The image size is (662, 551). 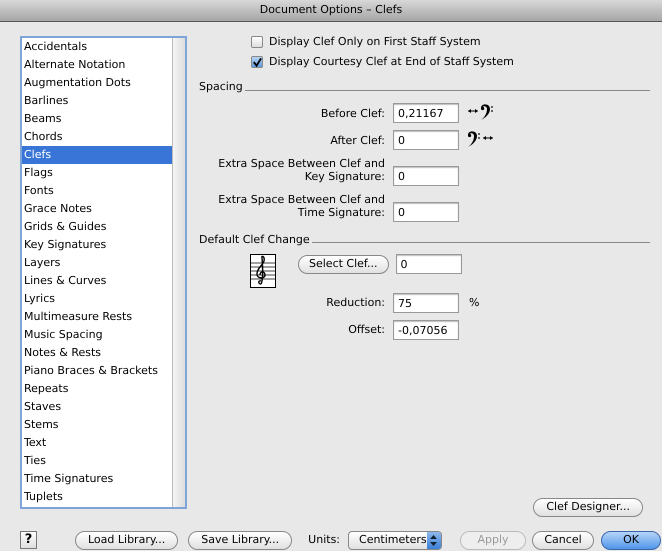 I want to click on sidebar-item: Accidentals, so click(x=97, y=47).